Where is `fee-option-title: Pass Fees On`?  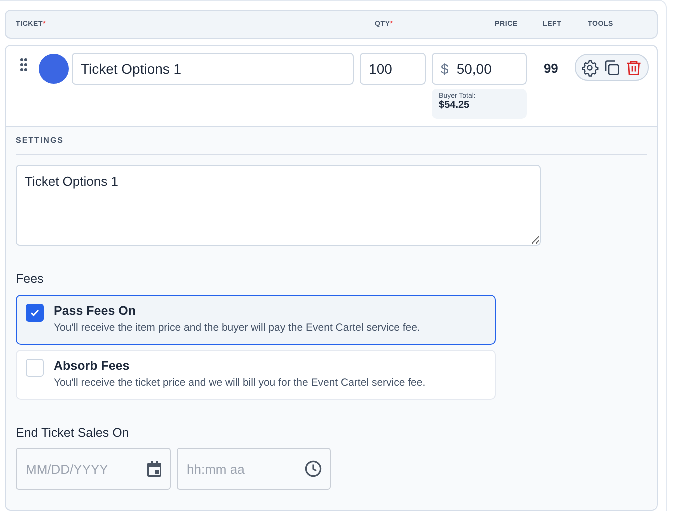
fee-option-title: Pass Fees On is located at coordinates (95, 311).